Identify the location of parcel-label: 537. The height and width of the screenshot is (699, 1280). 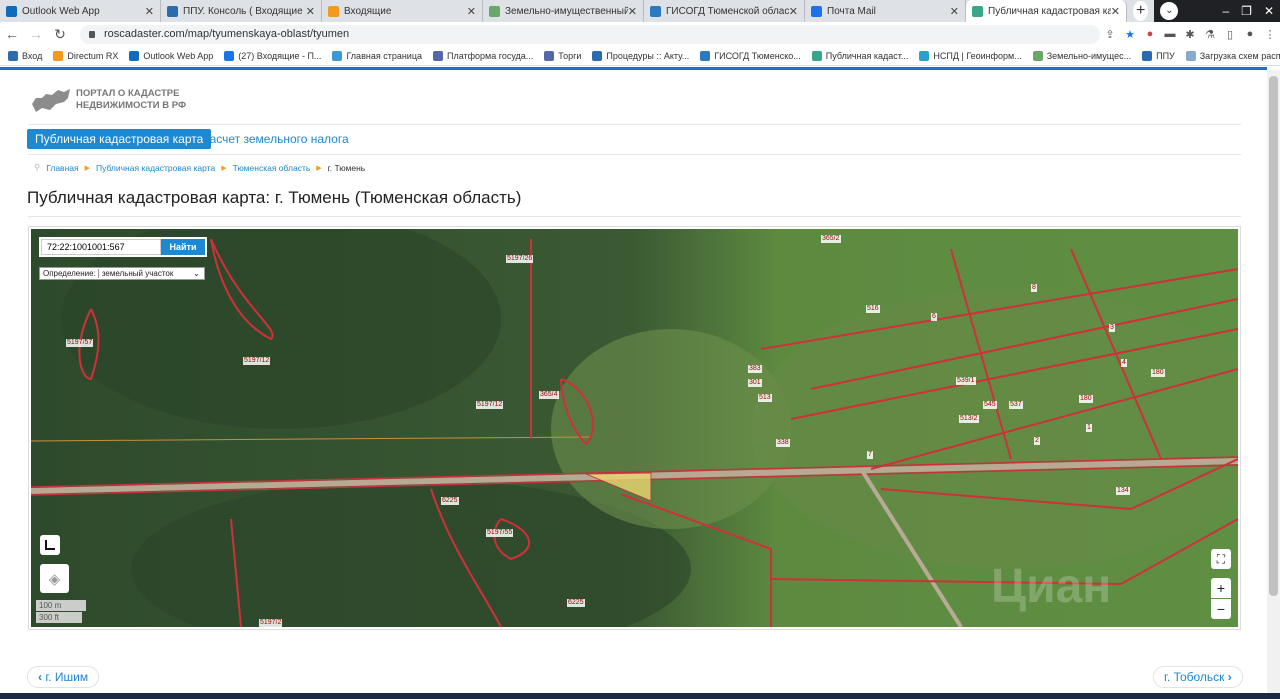
(1016, 405).